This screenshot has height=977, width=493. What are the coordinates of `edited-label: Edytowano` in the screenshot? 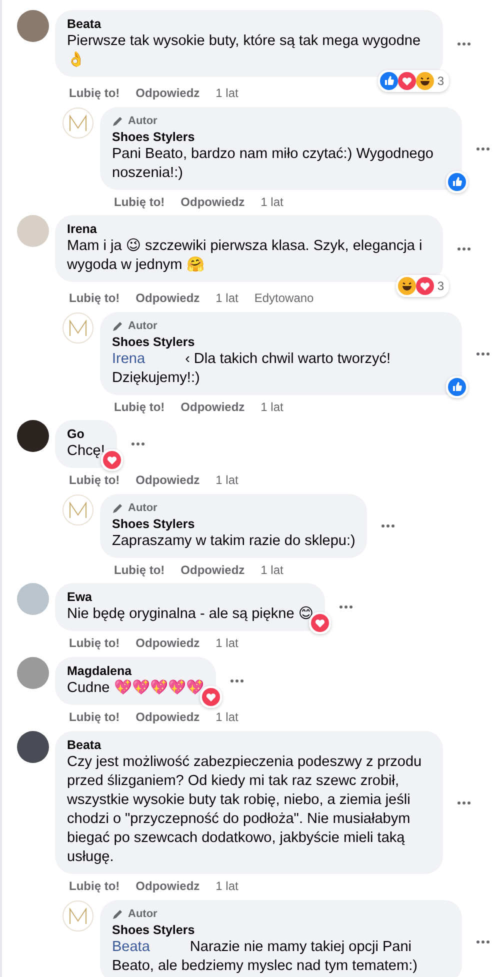 It's located at (284, 298).